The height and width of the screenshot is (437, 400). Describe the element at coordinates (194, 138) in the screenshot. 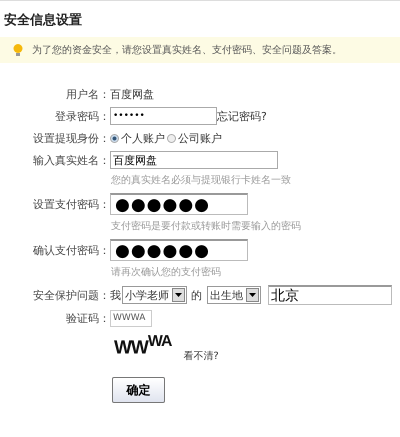

I see `radio-option: 公司账户` at that location.